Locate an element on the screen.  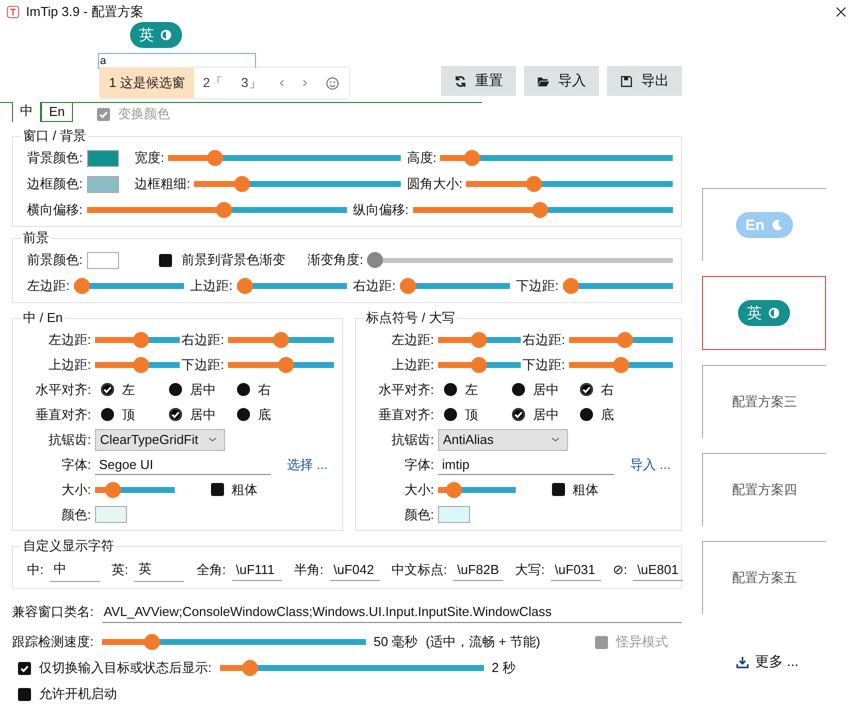
text-field: Segoe UI is located at coordinates (183, 464).